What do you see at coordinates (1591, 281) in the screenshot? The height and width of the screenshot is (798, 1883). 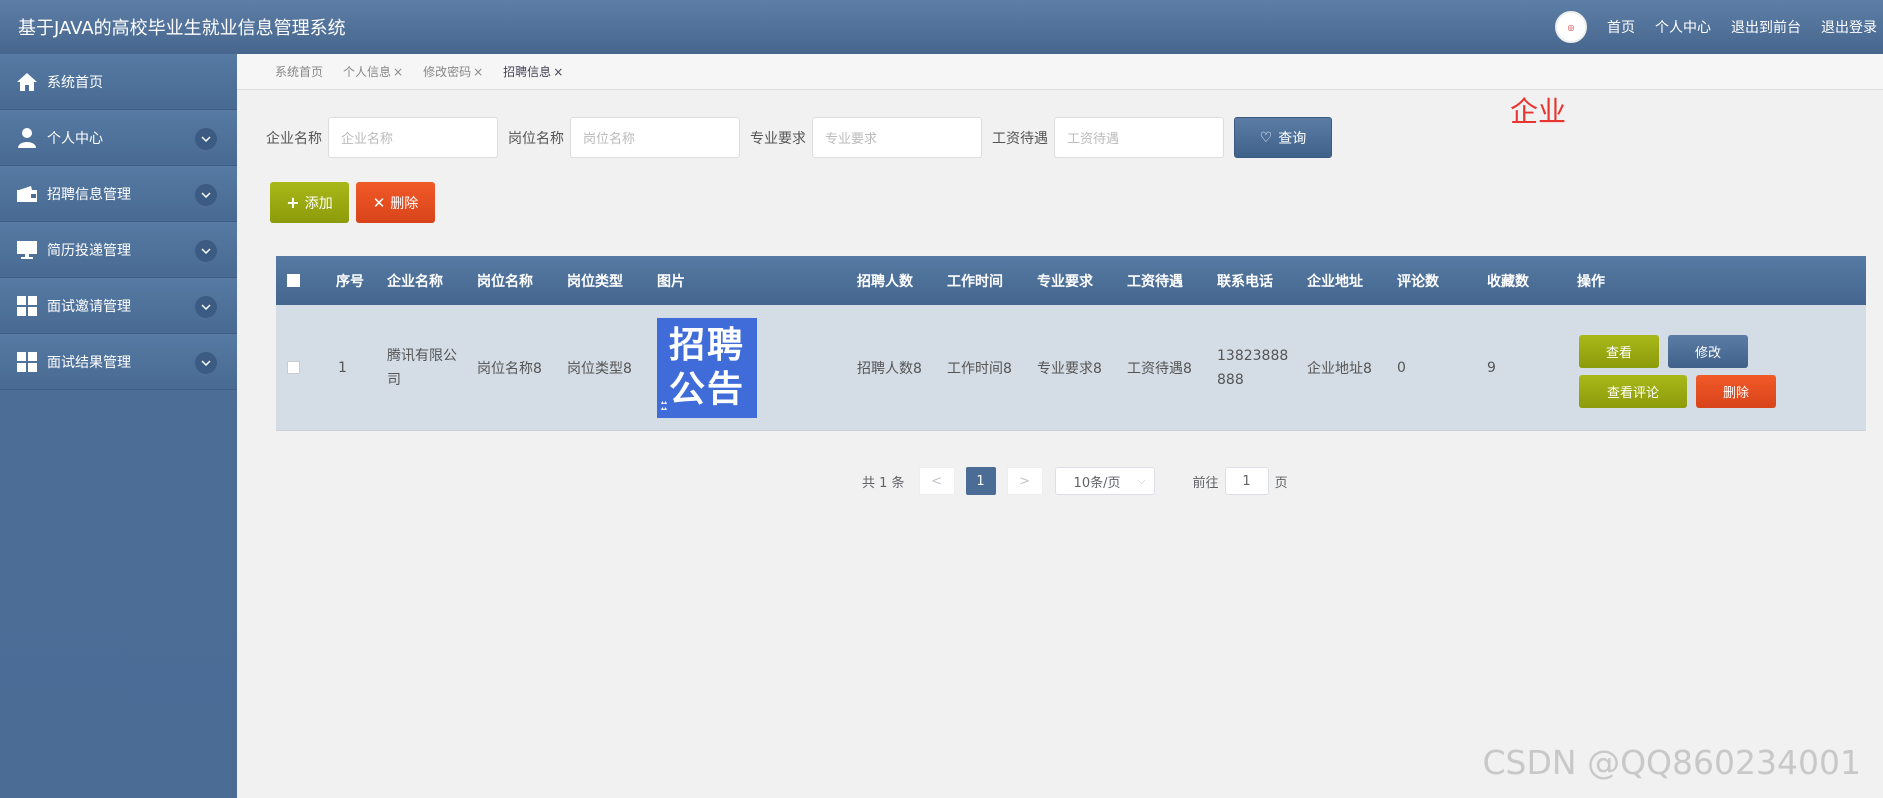 I see `col-actions: 操作` at bounding box center [1591, 281].